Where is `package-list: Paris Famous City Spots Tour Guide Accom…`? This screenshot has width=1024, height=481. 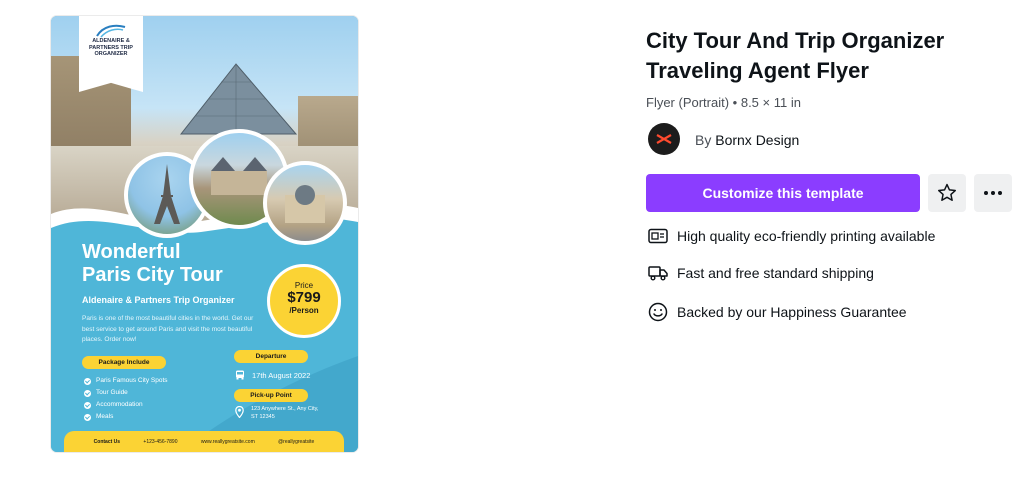
package-list: Paris Famous City Spots Tour Guide Accom… is located at coordinates (126, 399).